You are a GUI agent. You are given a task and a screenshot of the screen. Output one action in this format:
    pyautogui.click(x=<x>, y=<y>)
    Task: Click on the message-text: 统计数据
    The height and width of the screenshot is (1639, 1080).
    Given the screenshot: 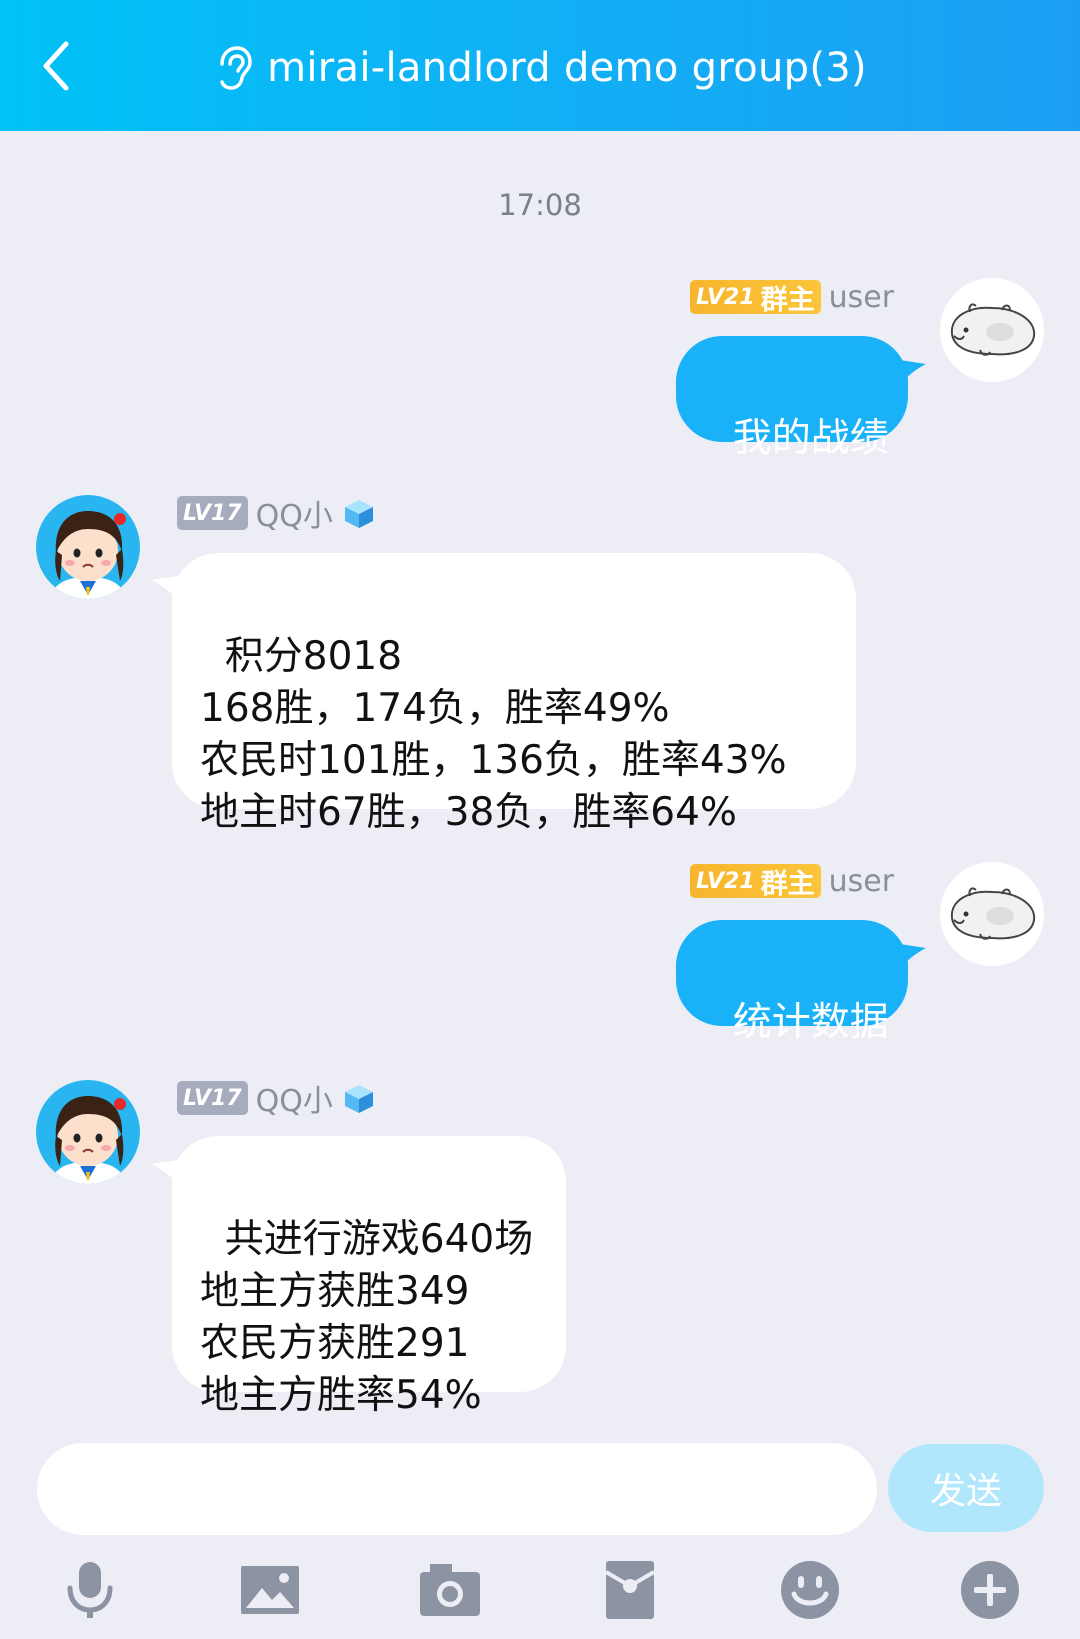 What is the action you would take?
    pyautogui.click(x=810, y=1022)
    